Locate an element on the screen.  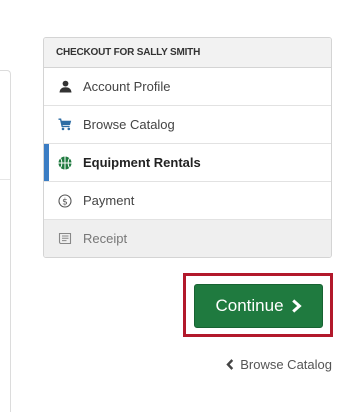
step-payment: $ Payment is located at coordinates (187, 201).